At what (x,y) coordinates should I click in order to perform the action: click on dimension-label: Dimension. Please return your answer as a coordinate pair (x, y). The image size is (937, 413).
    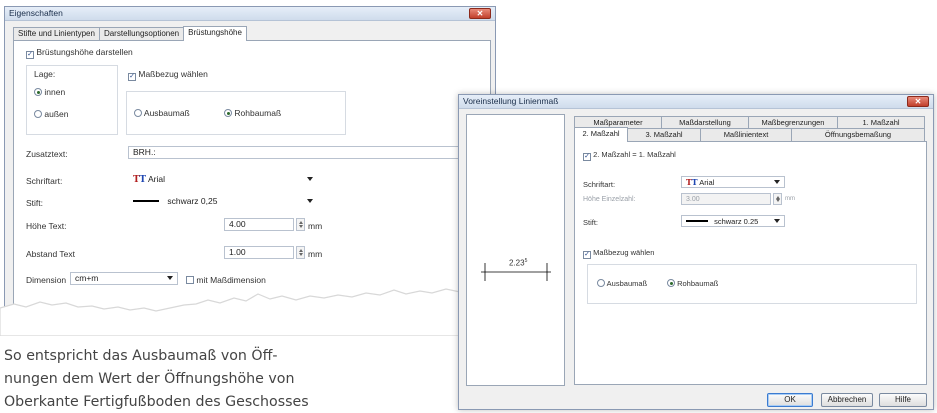
    Looking at the image, I should click on (46, 280).